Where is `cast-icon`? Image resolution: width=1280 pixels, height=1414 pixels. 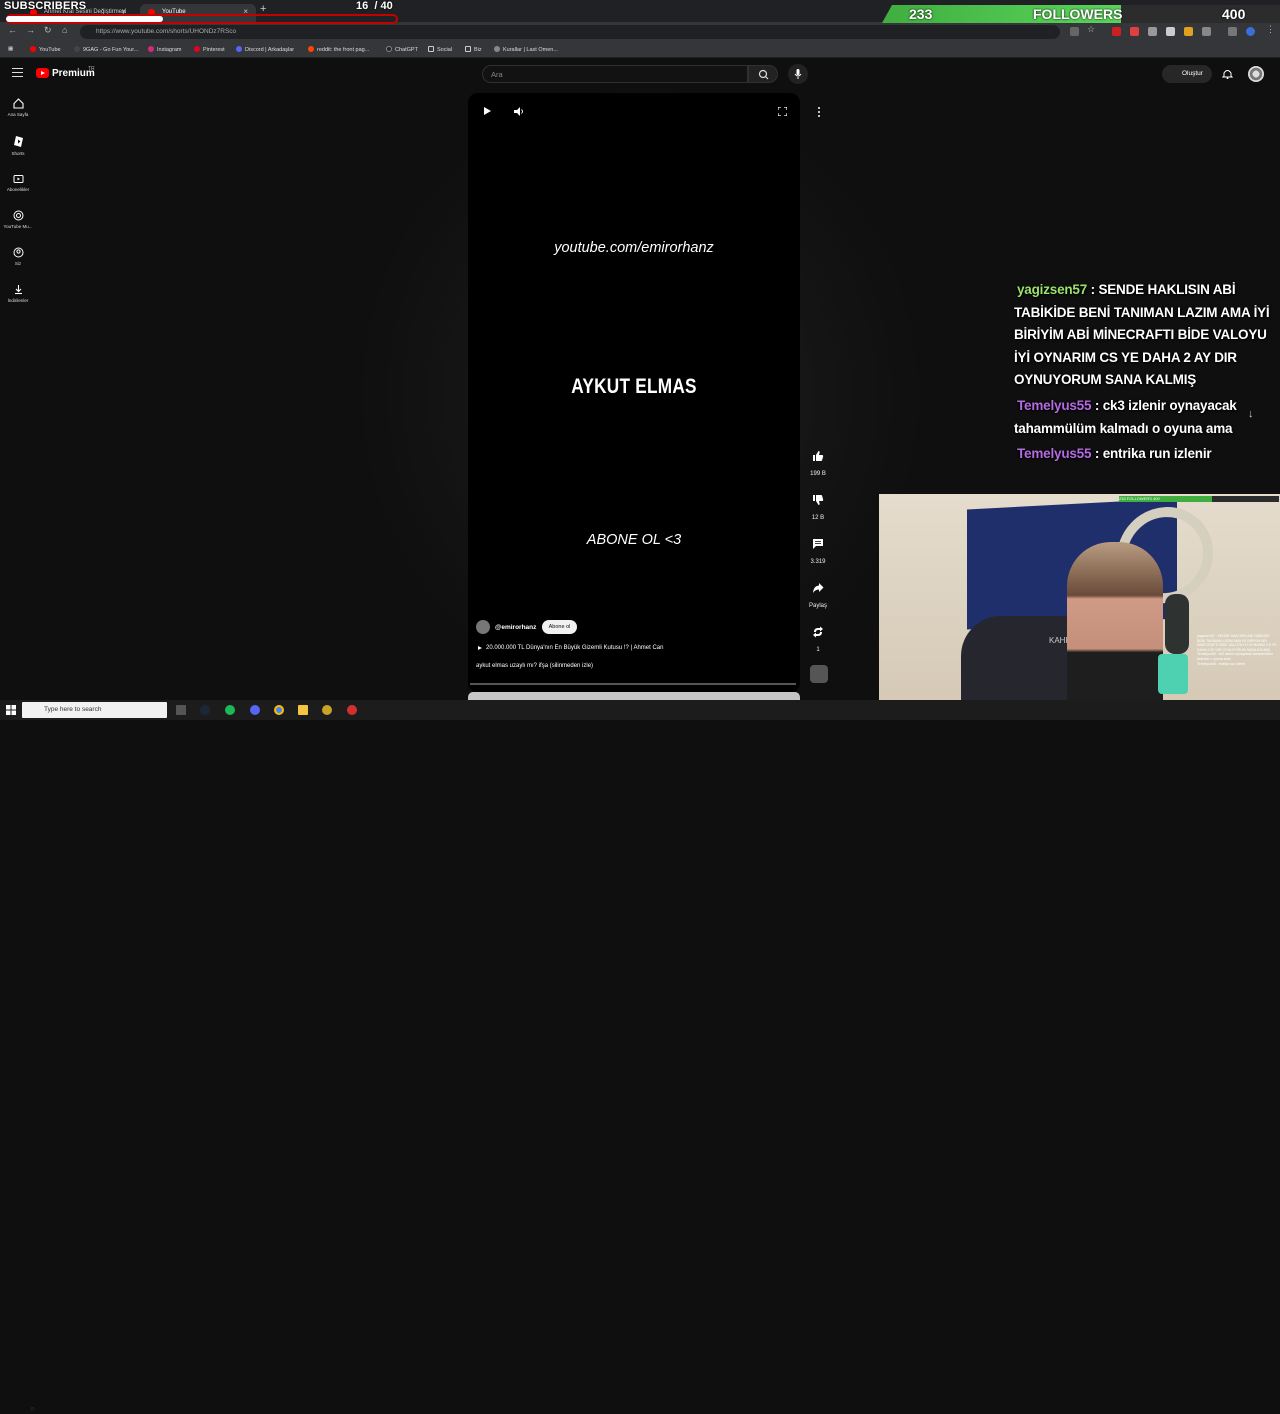
cast-icon is located at coordinates (1074, 31).